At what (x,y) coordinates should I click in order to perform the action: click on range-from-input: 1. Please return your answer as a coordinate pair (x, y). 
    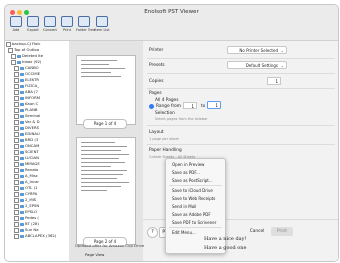
    Looking at the image, I should click on (190, 105).